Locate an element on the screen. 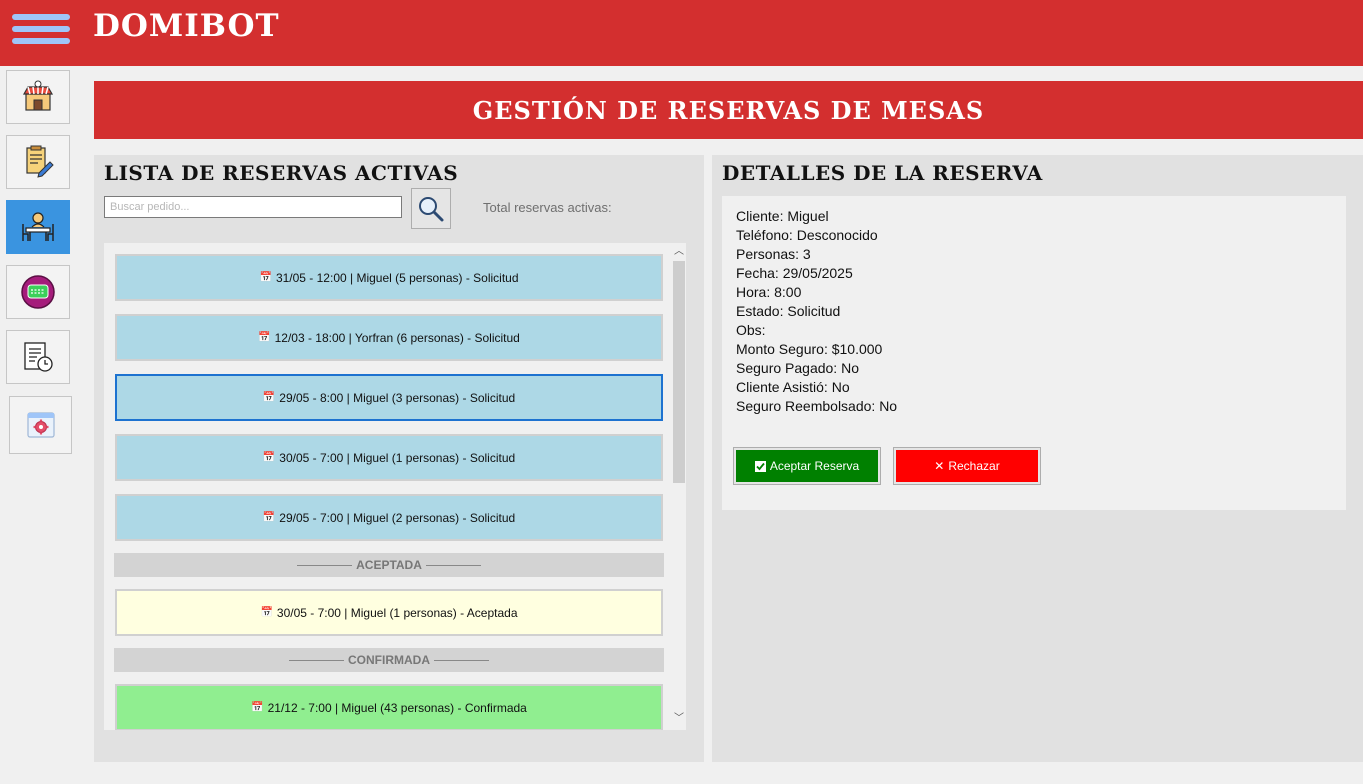  accept-button-face: Aceptar Reserva is located at coordinates (807, 466).